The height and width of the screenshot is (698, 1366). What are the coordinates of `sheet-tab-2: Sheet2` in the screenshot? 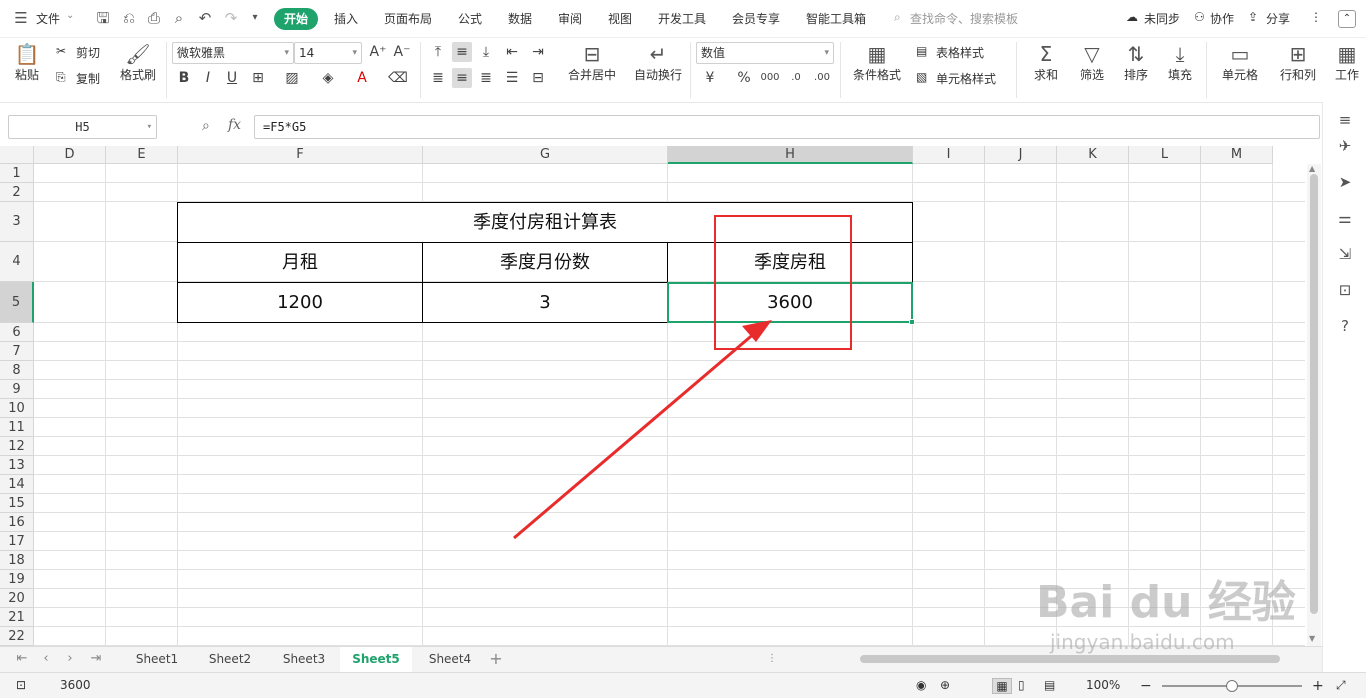 It's located at (230, 659).